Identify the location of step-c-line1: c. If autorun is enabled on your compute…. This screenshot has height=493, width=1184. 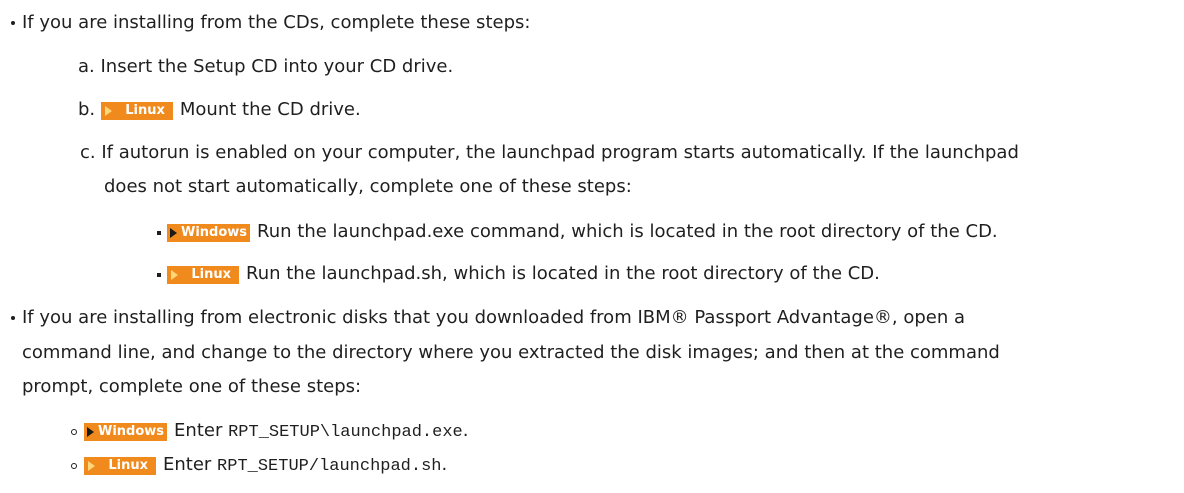
(549, 153).